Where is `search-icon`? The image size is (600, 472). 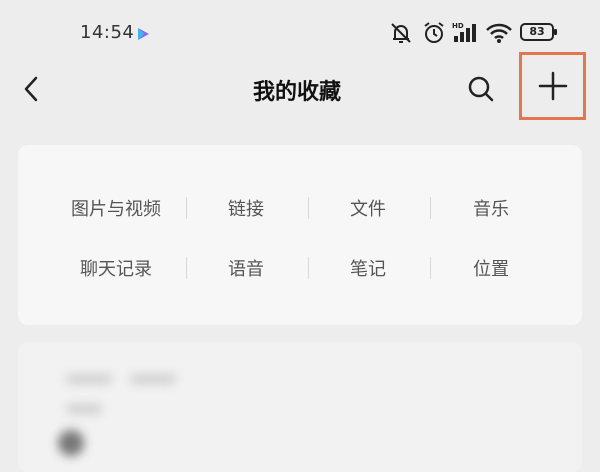
search-icon is located at coordinates (481, 89).